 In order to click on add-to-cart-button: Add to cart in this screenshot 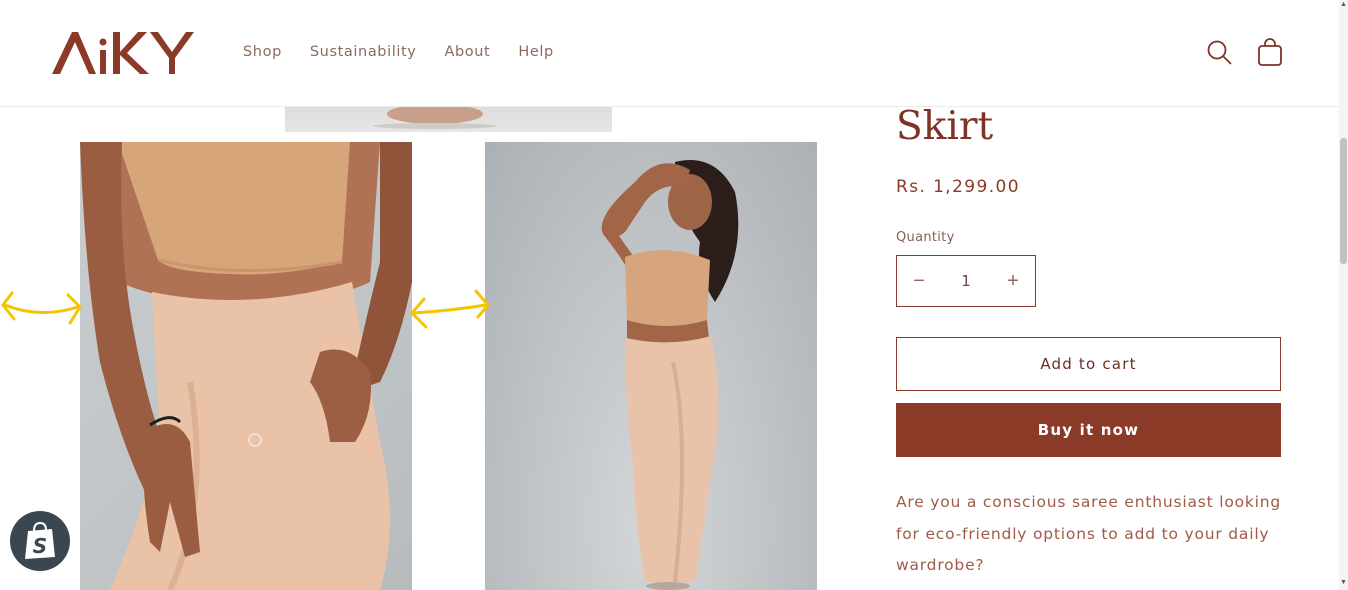, I will do `click(1088, 364)`.